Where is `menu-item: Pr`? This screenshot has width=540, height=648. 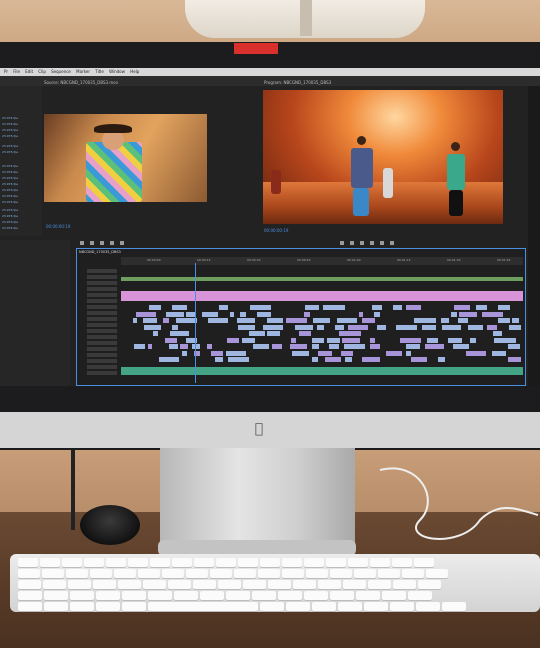
menu-item: Pr is located at coordinates (6, 71).